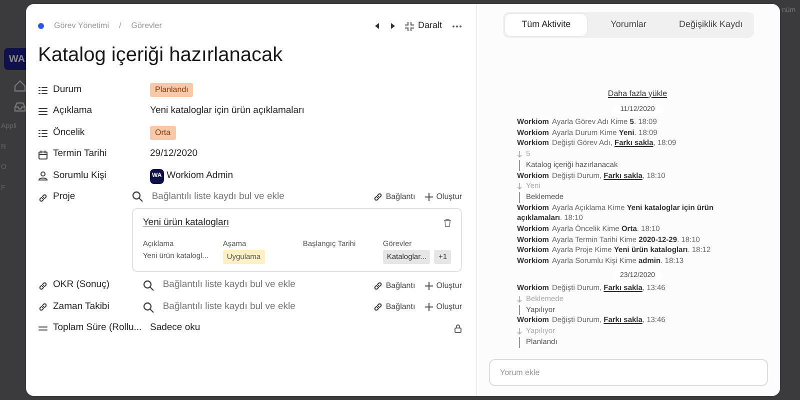 The width and height of the screenshot is (800, 400). What do you see at coordinates (43, 155) in the screenshot?
I see `calendar-icon` at bounding box center [43, 155].